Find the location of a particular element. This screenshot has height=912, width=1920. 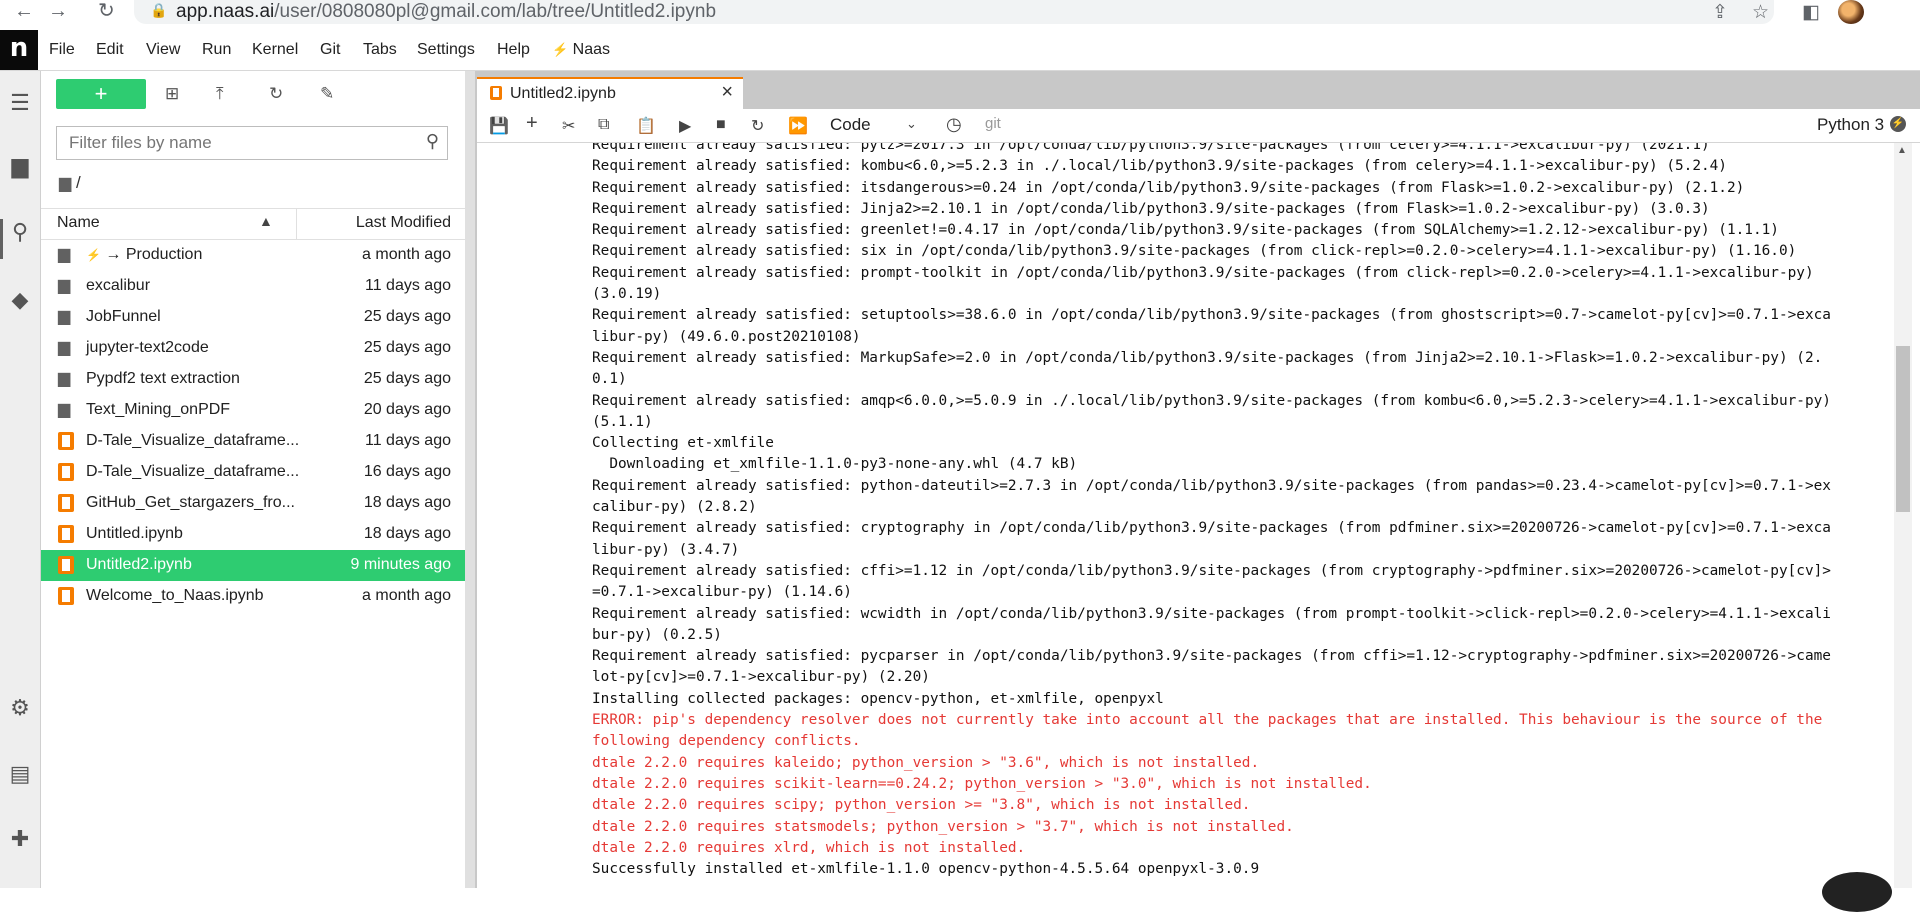

back-arrow-icon: ← is located at coordinates (24, 11).